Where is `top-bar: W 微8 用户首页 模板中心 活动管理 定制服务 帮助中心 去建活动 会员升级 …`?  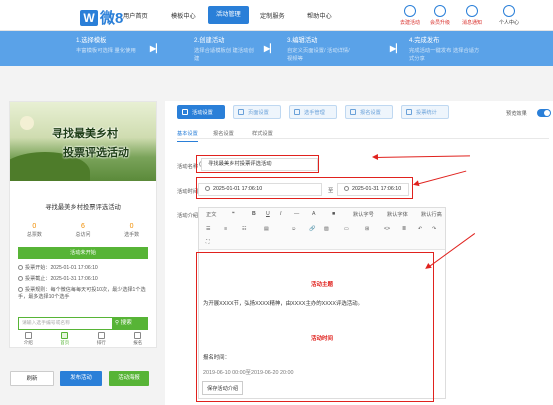 top-bar: W 微8 用户首页 模板中心 活动管理 定制服务 帮助中心 去建活动 会员升级 … is located at coordinates (276, 15).